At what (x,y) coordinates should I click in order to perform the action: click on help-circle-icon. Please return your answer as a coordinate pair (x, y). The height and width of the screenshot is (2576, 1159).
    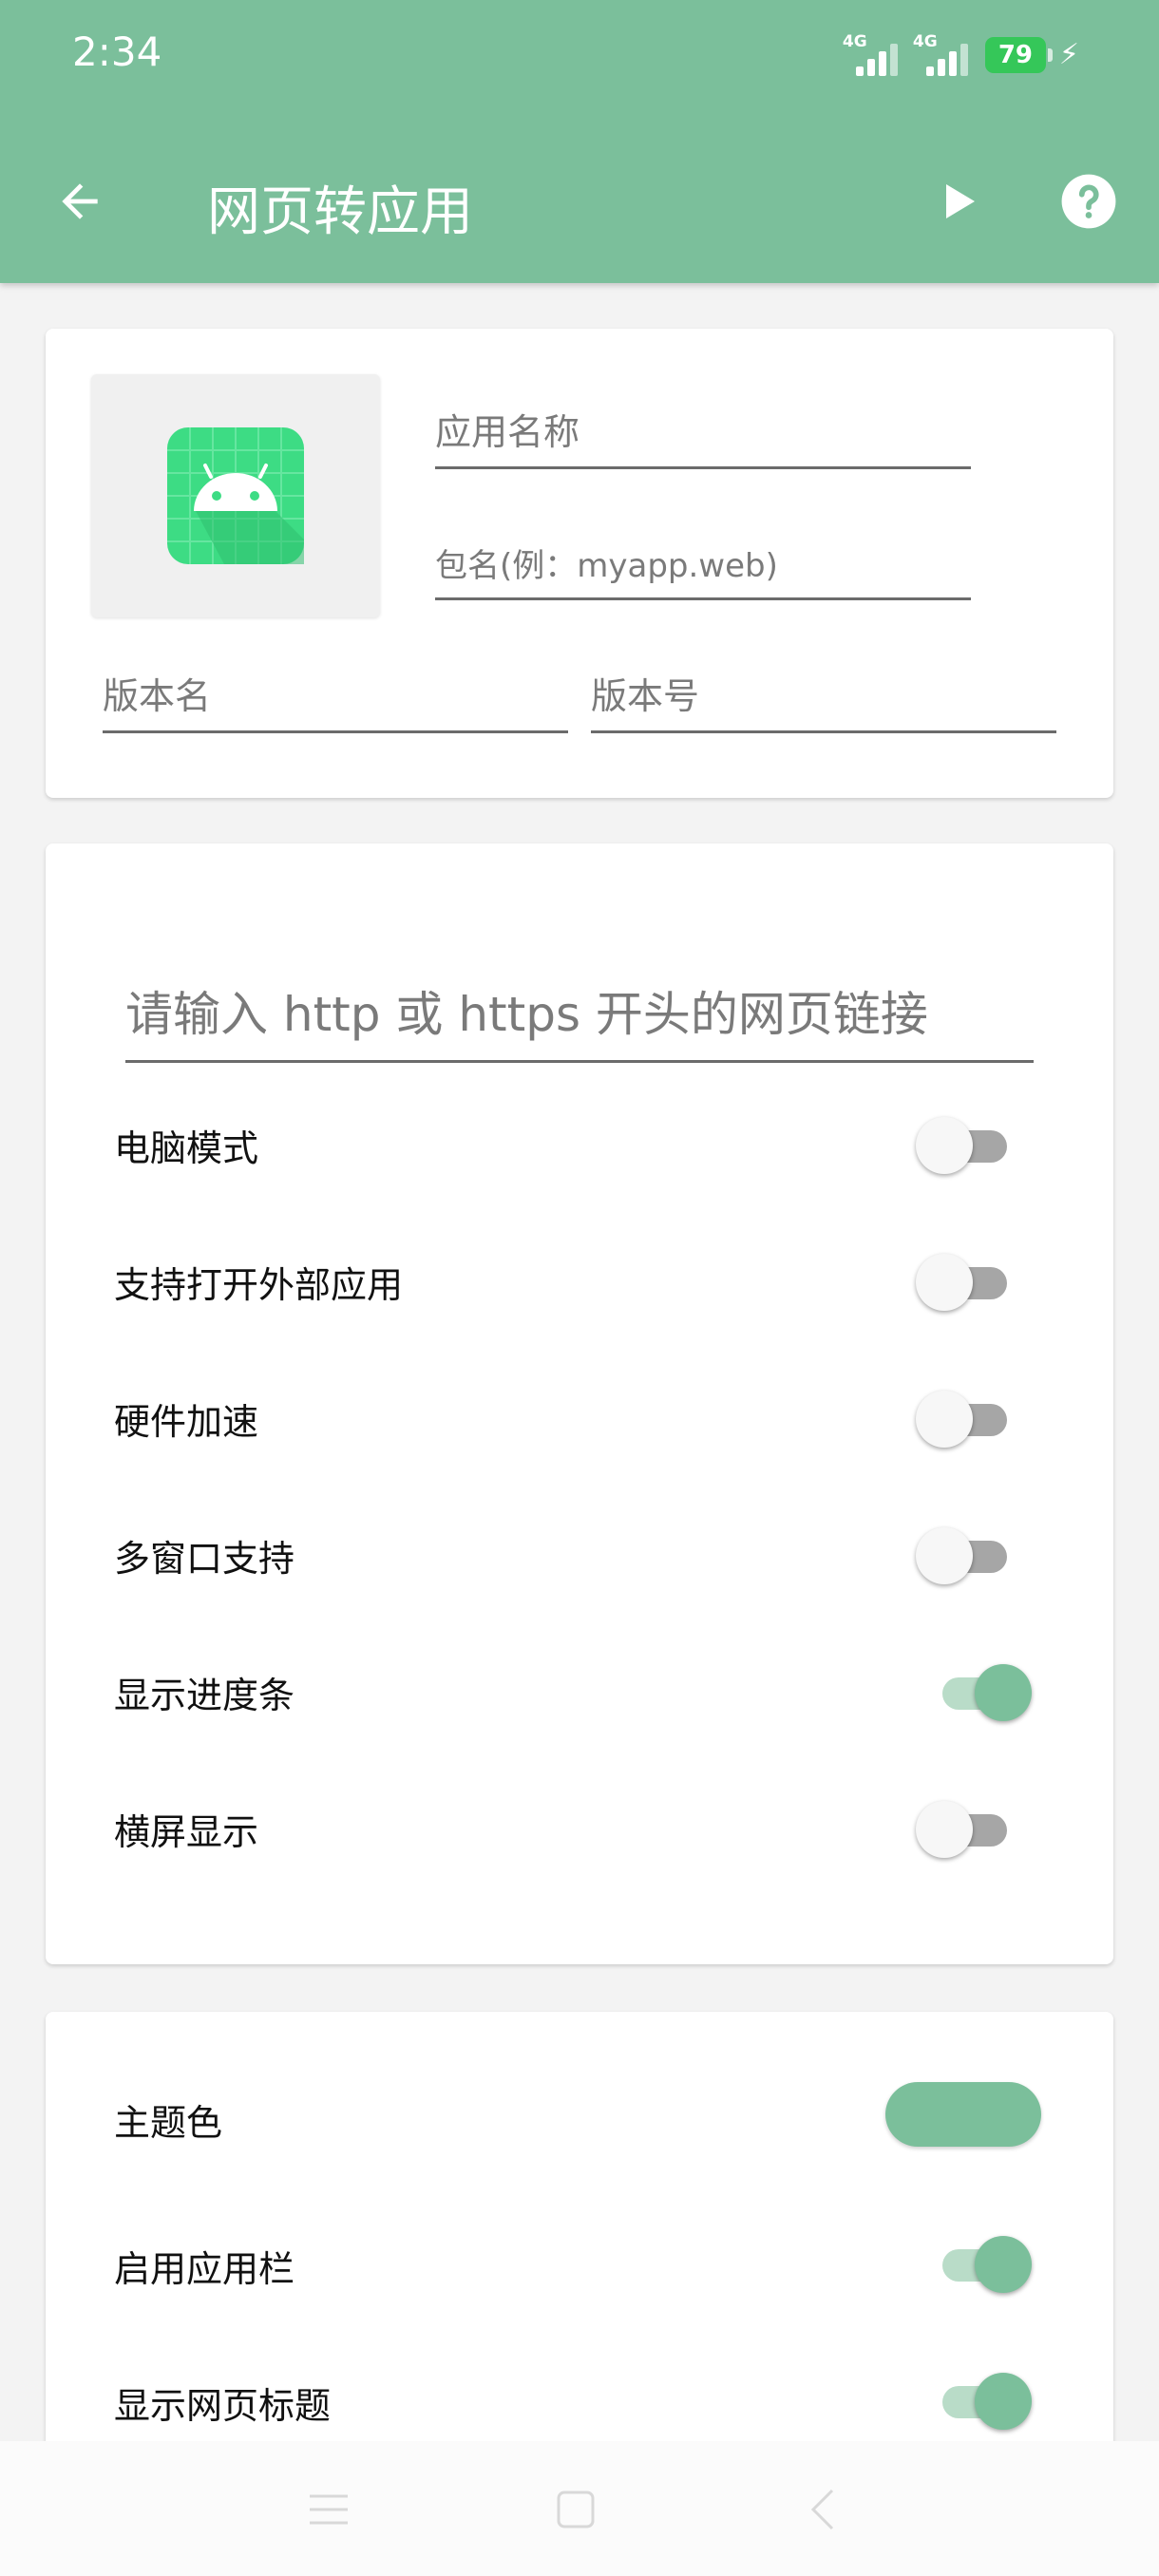
    Looking at the image, I should click on (1088, 201).